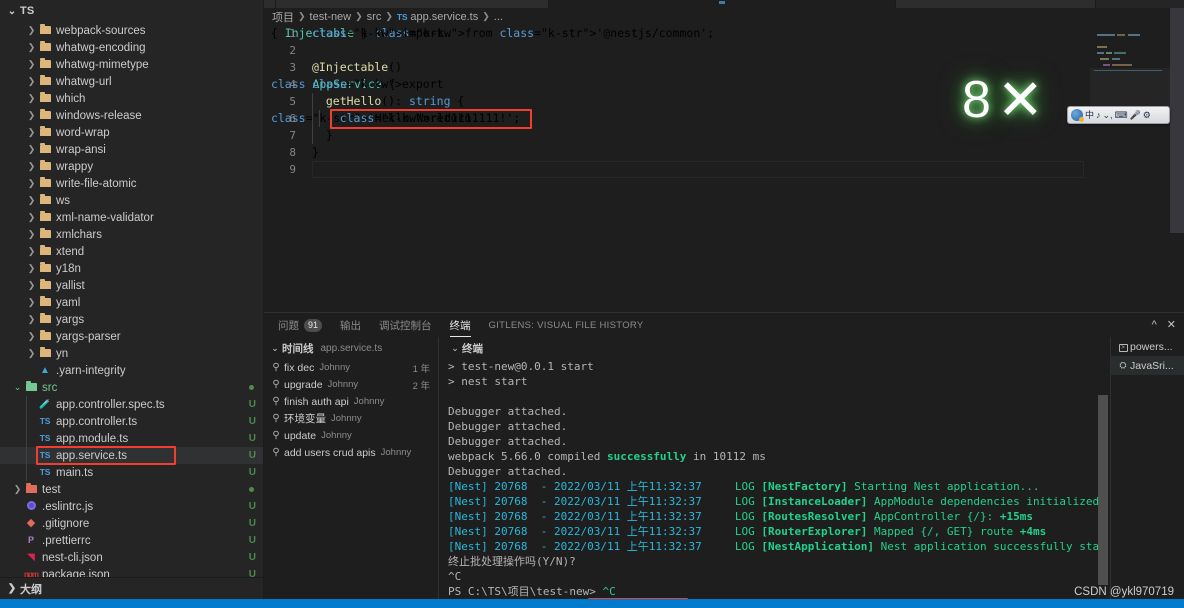 Image resolution: width=1184 pixels, height=608 pixels. Describe the element at coordinates (1164, 325) in the screenshot. I see `panel-actions: ^ ✕` at that location.